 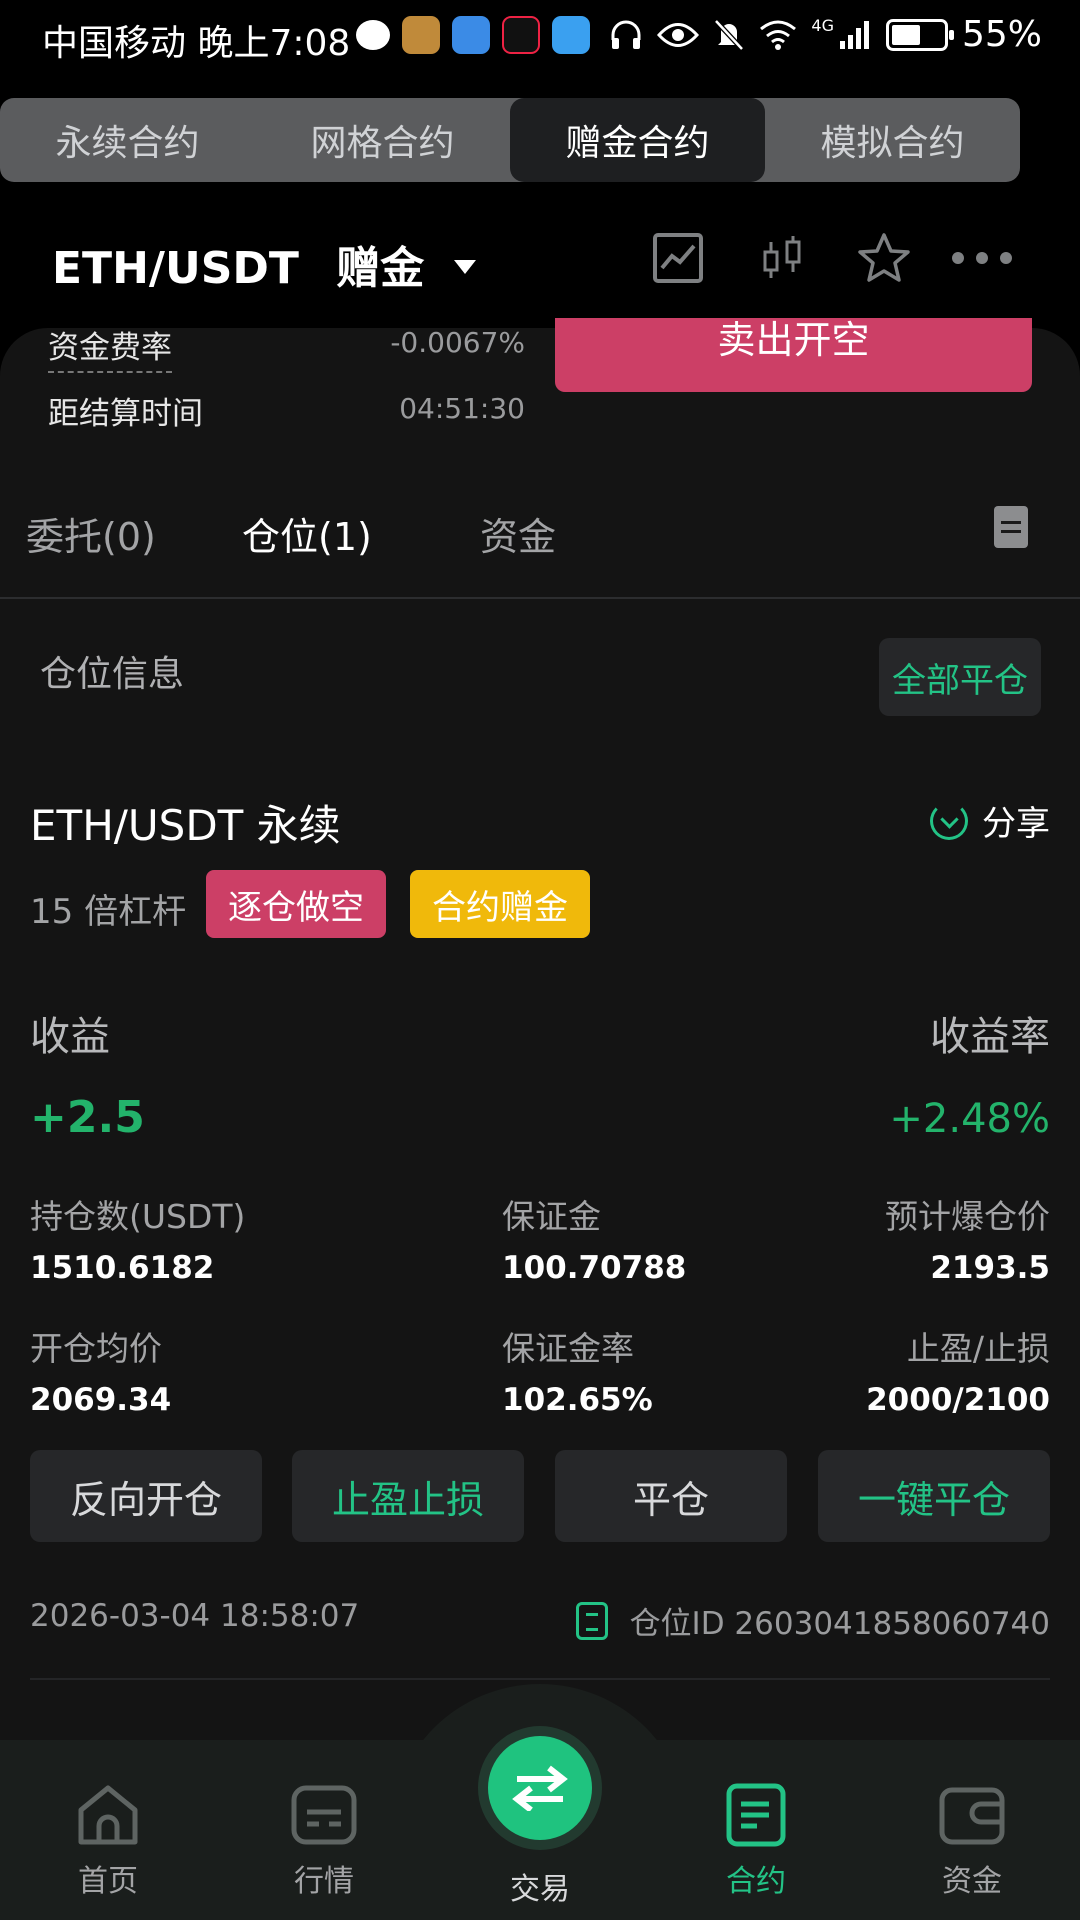 I want to click on caret-down-icon, so click(x=464, y=267).